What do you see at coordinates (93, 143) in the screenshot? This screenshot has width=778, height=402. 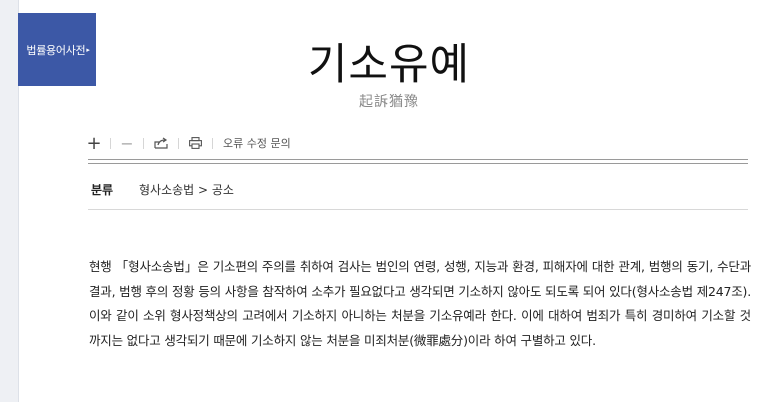 I see `plus-icon: +` at bounding box center [93, 143].